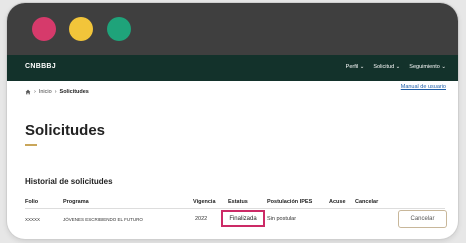  I want to click on title-underline-accent, so click(31, 145).